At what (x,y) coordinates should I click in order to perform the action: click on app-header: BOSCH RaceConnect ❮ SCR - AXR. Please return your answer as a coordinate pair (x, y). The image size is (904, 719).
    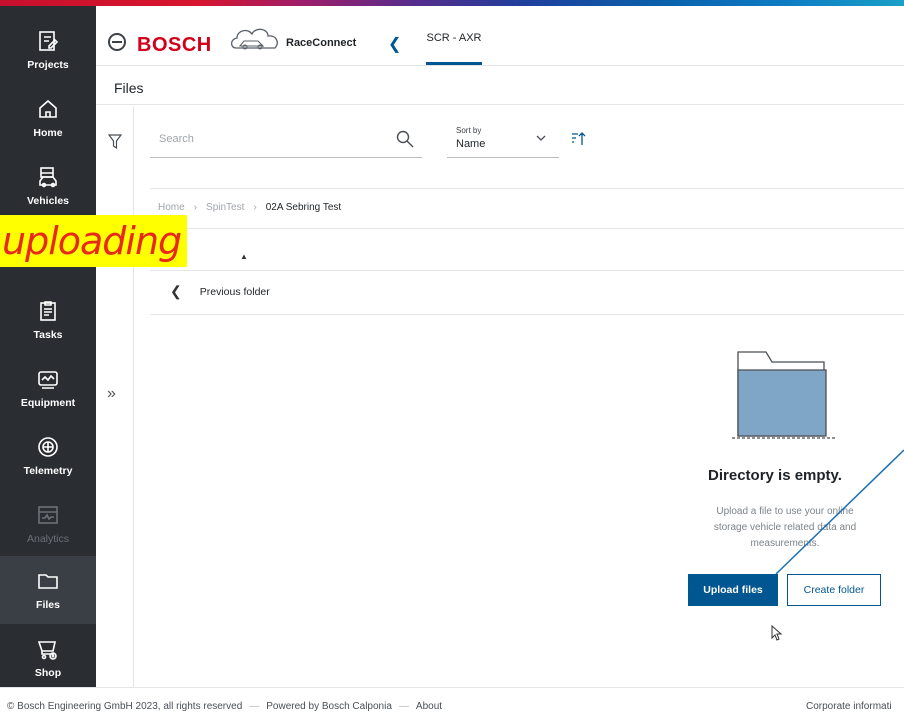
    Looking at the image, I should click on (500, 36).